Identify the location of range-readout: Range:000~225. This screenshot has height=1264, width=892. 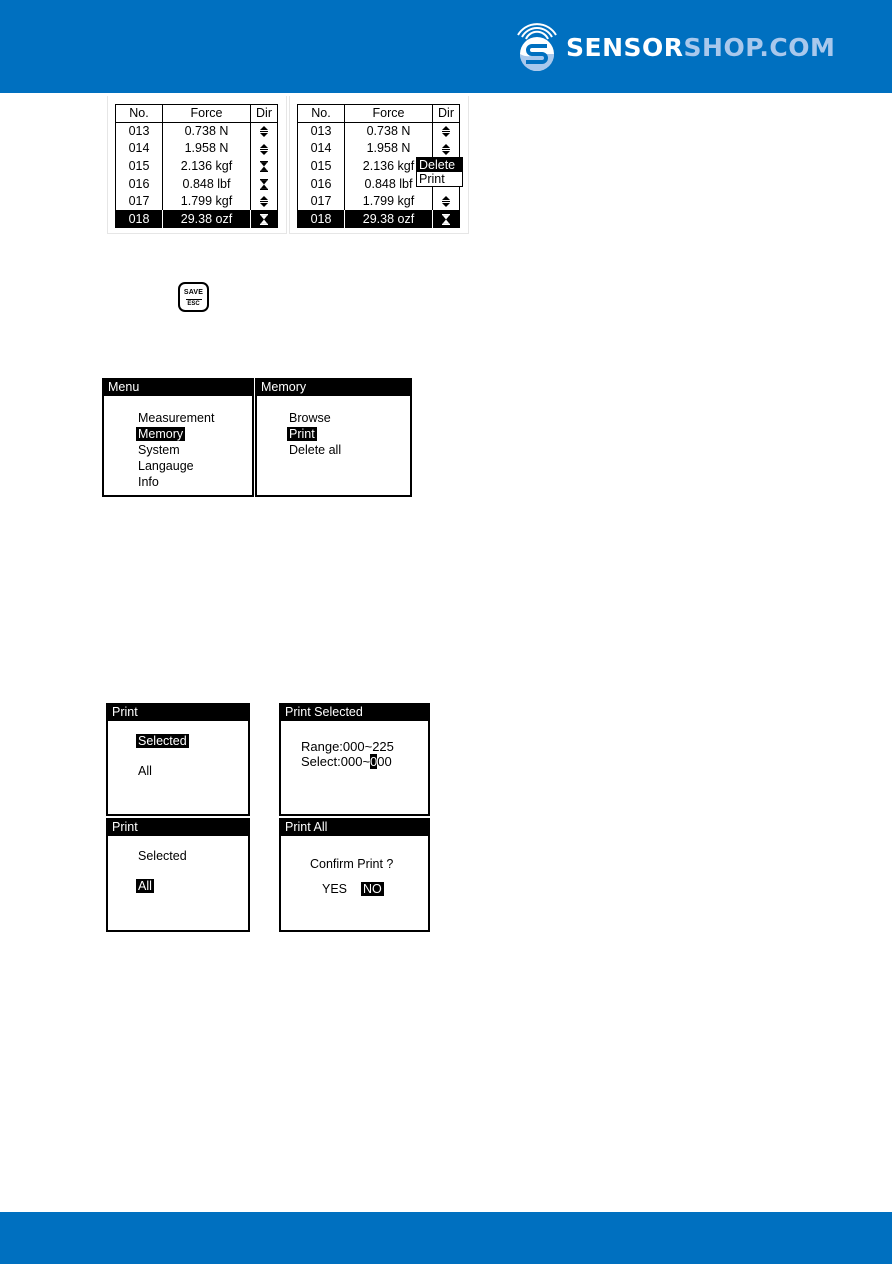
(347, 746).